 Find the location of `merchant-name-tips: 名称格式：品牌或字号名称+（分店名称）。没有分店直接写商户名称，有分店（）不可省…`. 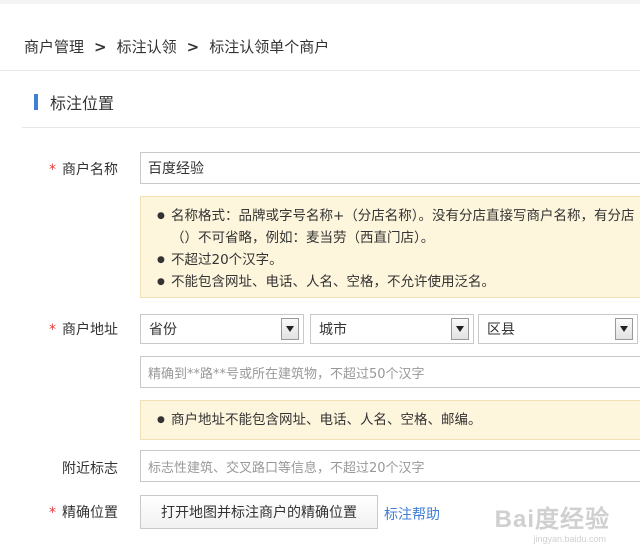

merchant-name-tips: 名称格式：品牌或字号名称+（分店名称）。没有分店直接写商户名称，有分店（）不可省… is located at coordinates (390, 247).